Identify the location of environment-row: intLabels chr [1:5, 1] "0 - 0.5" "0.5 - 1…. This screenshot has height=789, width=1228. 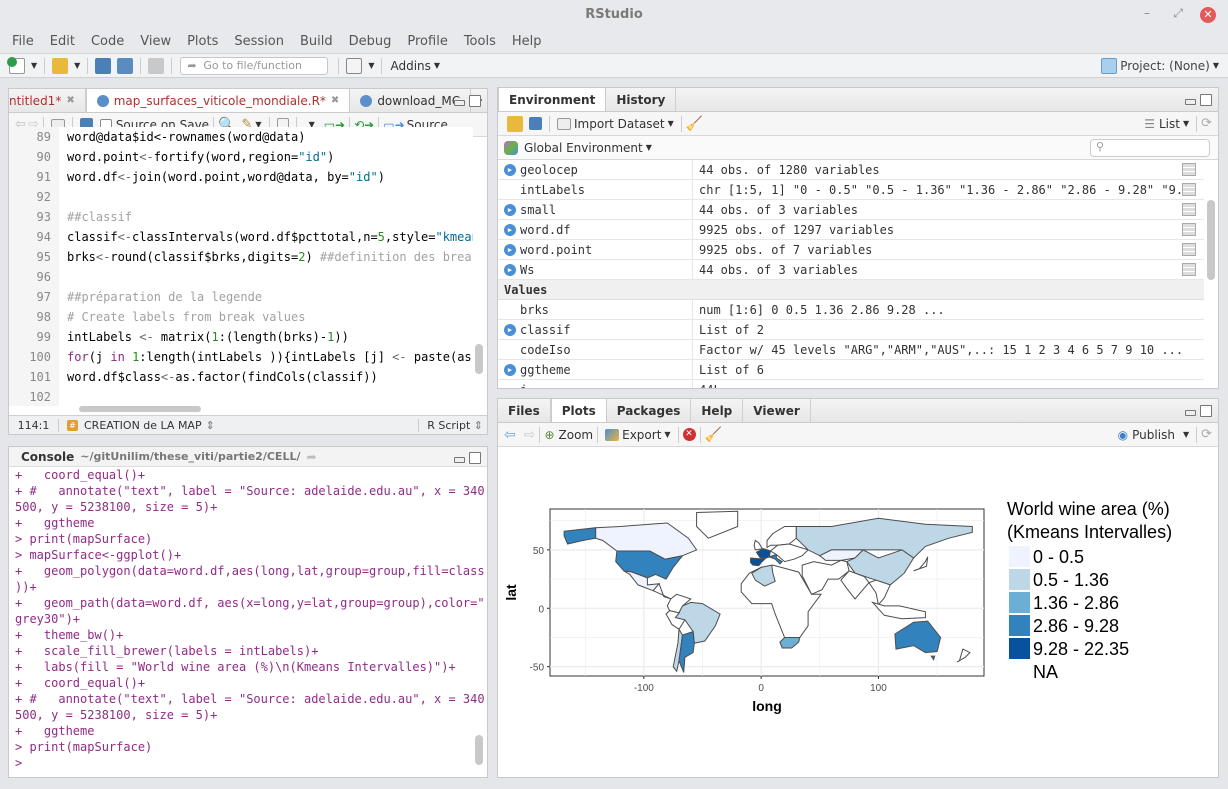
(851, 189).